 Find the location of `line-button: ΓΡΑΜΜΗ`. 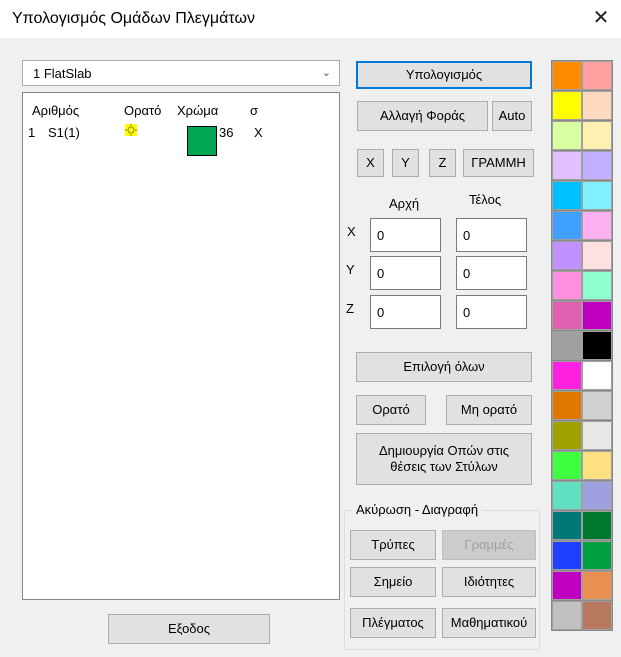

line-button: ΓΡΑΜΜΗ is located at coordinates (498, 163).